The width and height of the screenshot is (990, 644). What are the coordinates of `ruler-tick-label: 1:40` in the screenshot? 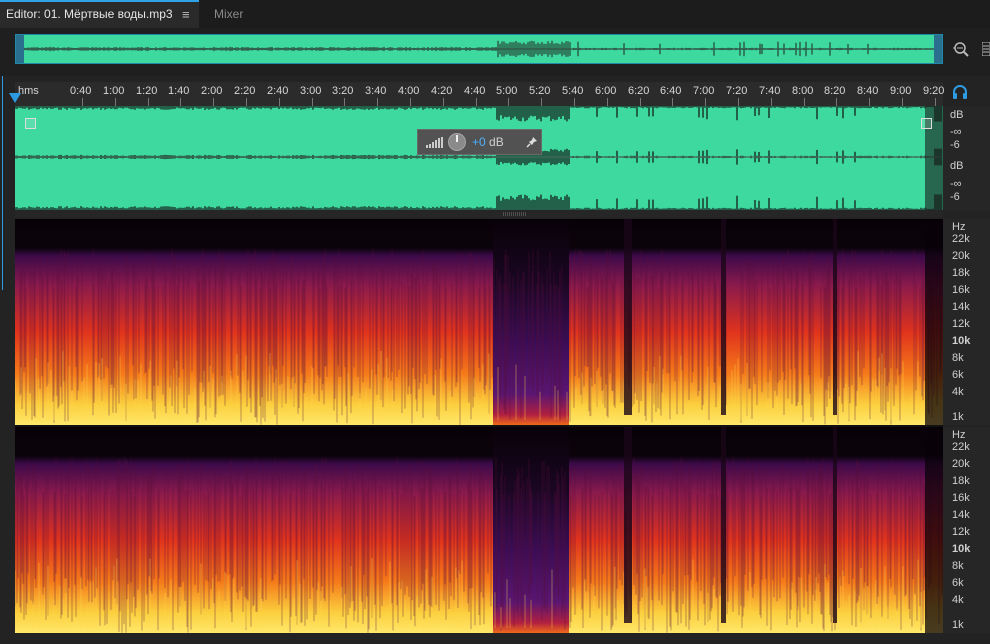 It's located at (179, 91).